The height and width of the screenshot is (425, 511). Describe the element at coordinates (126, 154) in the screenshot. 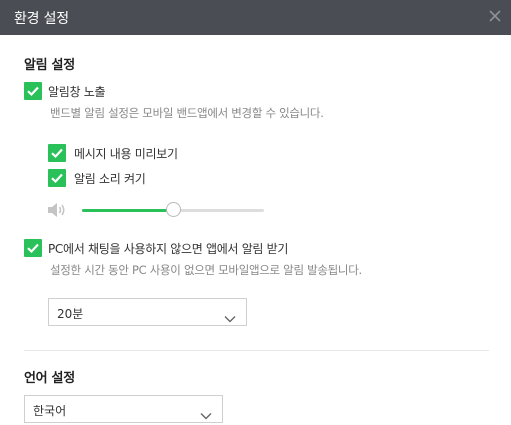

I see `message-preview-label: 메시지 내용 미리보기` at that location.